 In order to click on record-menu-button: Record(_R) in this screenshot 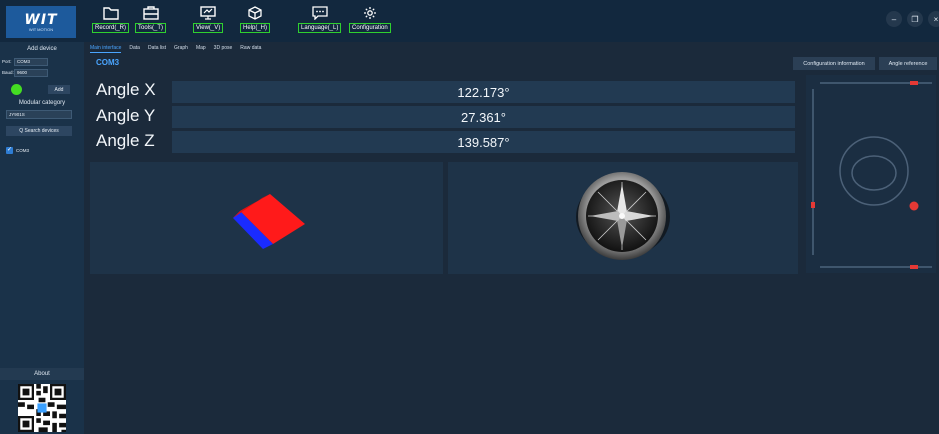, I will do `click(111, 19)`.